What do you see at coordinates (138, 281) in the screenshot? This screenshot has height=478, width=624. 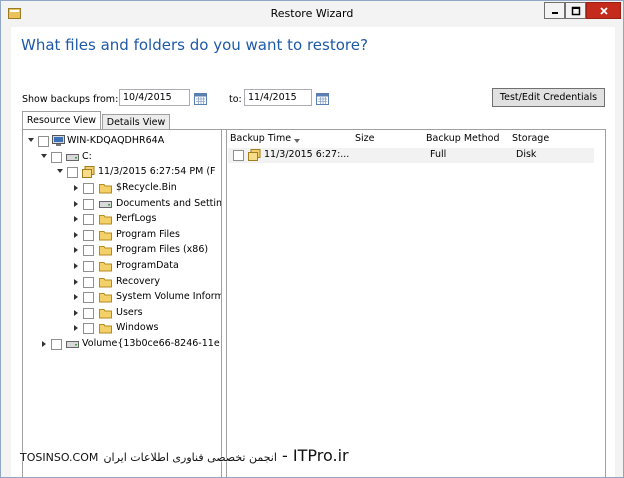 I see `tree-node-label: Recovery` at bounding box center [138, 281].